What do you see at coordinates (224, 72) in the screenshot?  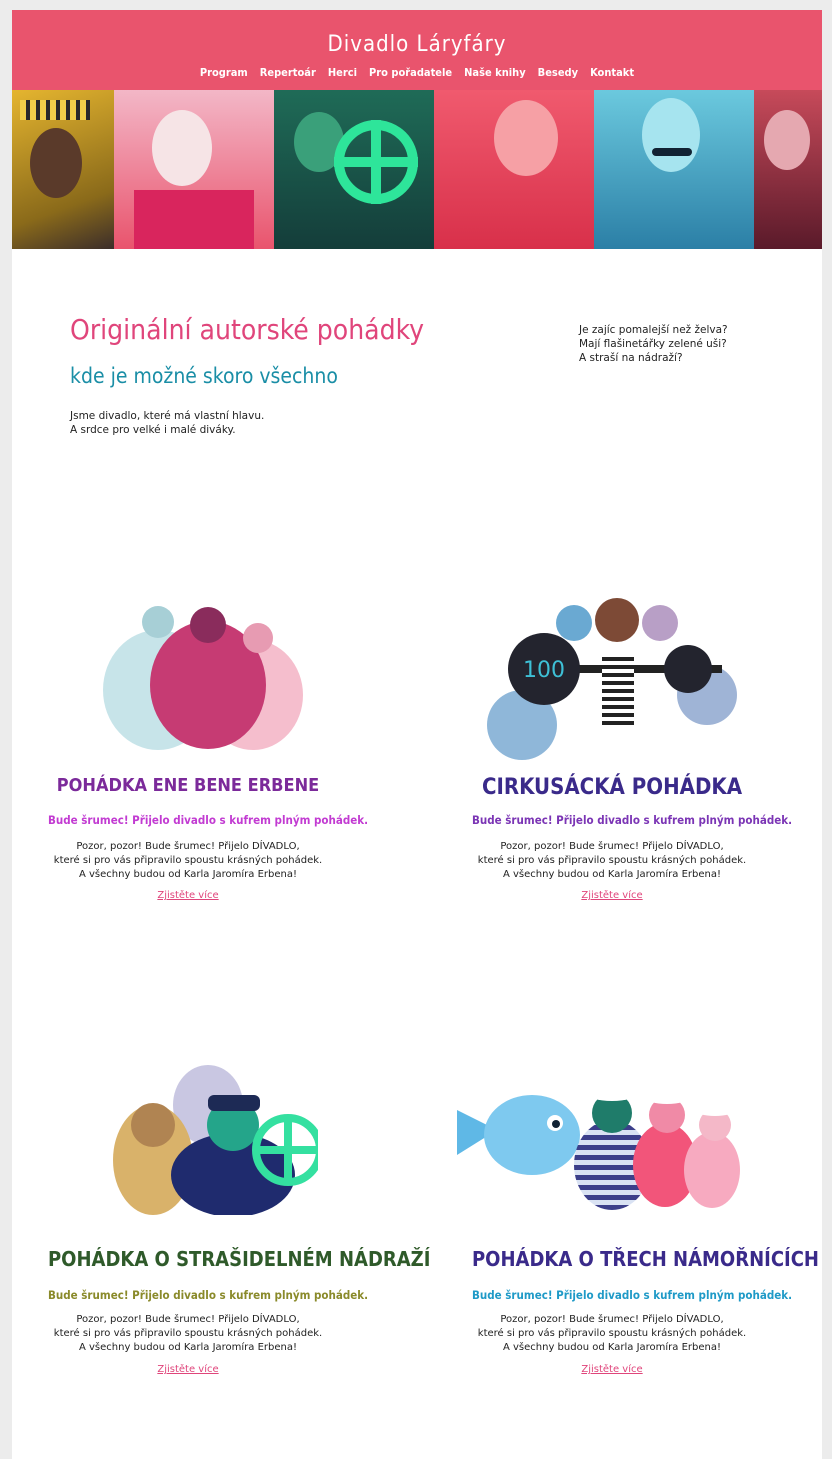 I see `nav-program: Program` at bounding box center [224, 72].